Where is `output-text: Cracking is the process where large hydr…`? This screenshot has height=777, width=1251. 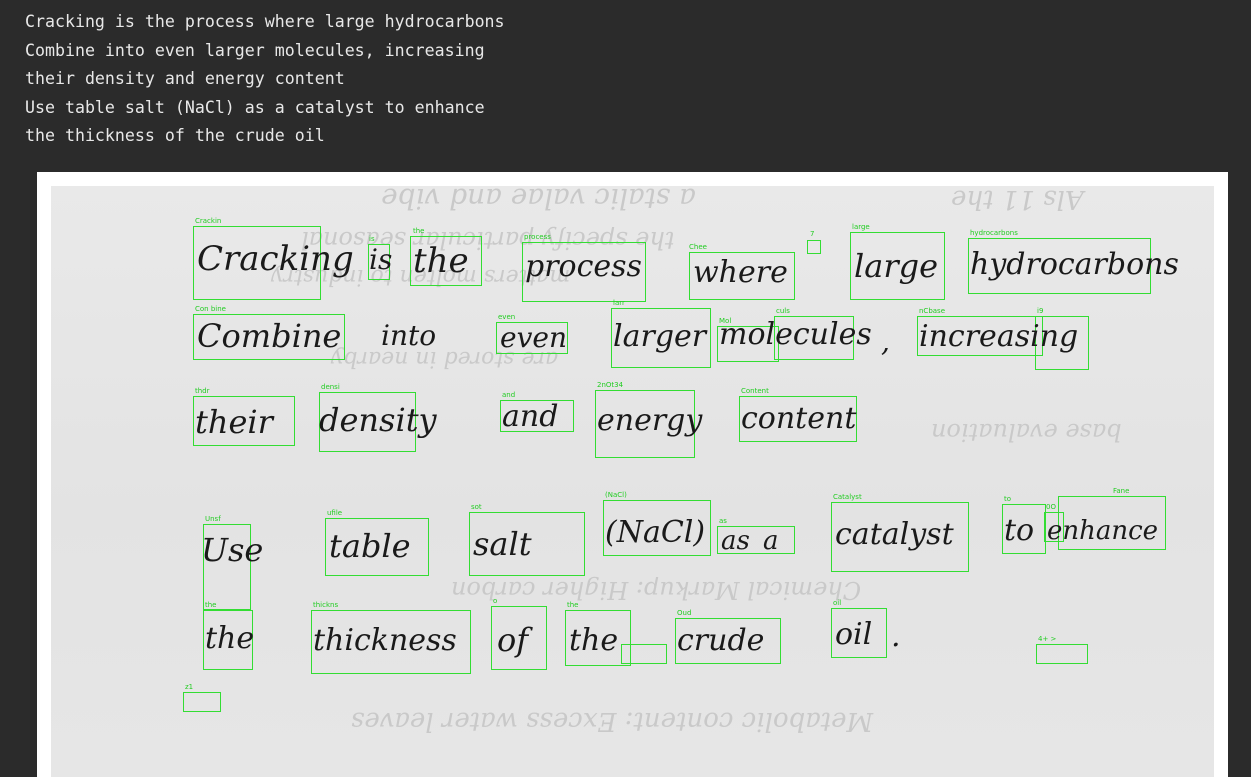 output-text: Cracking is the process where large hydr… is located at coordinates (265, 79).